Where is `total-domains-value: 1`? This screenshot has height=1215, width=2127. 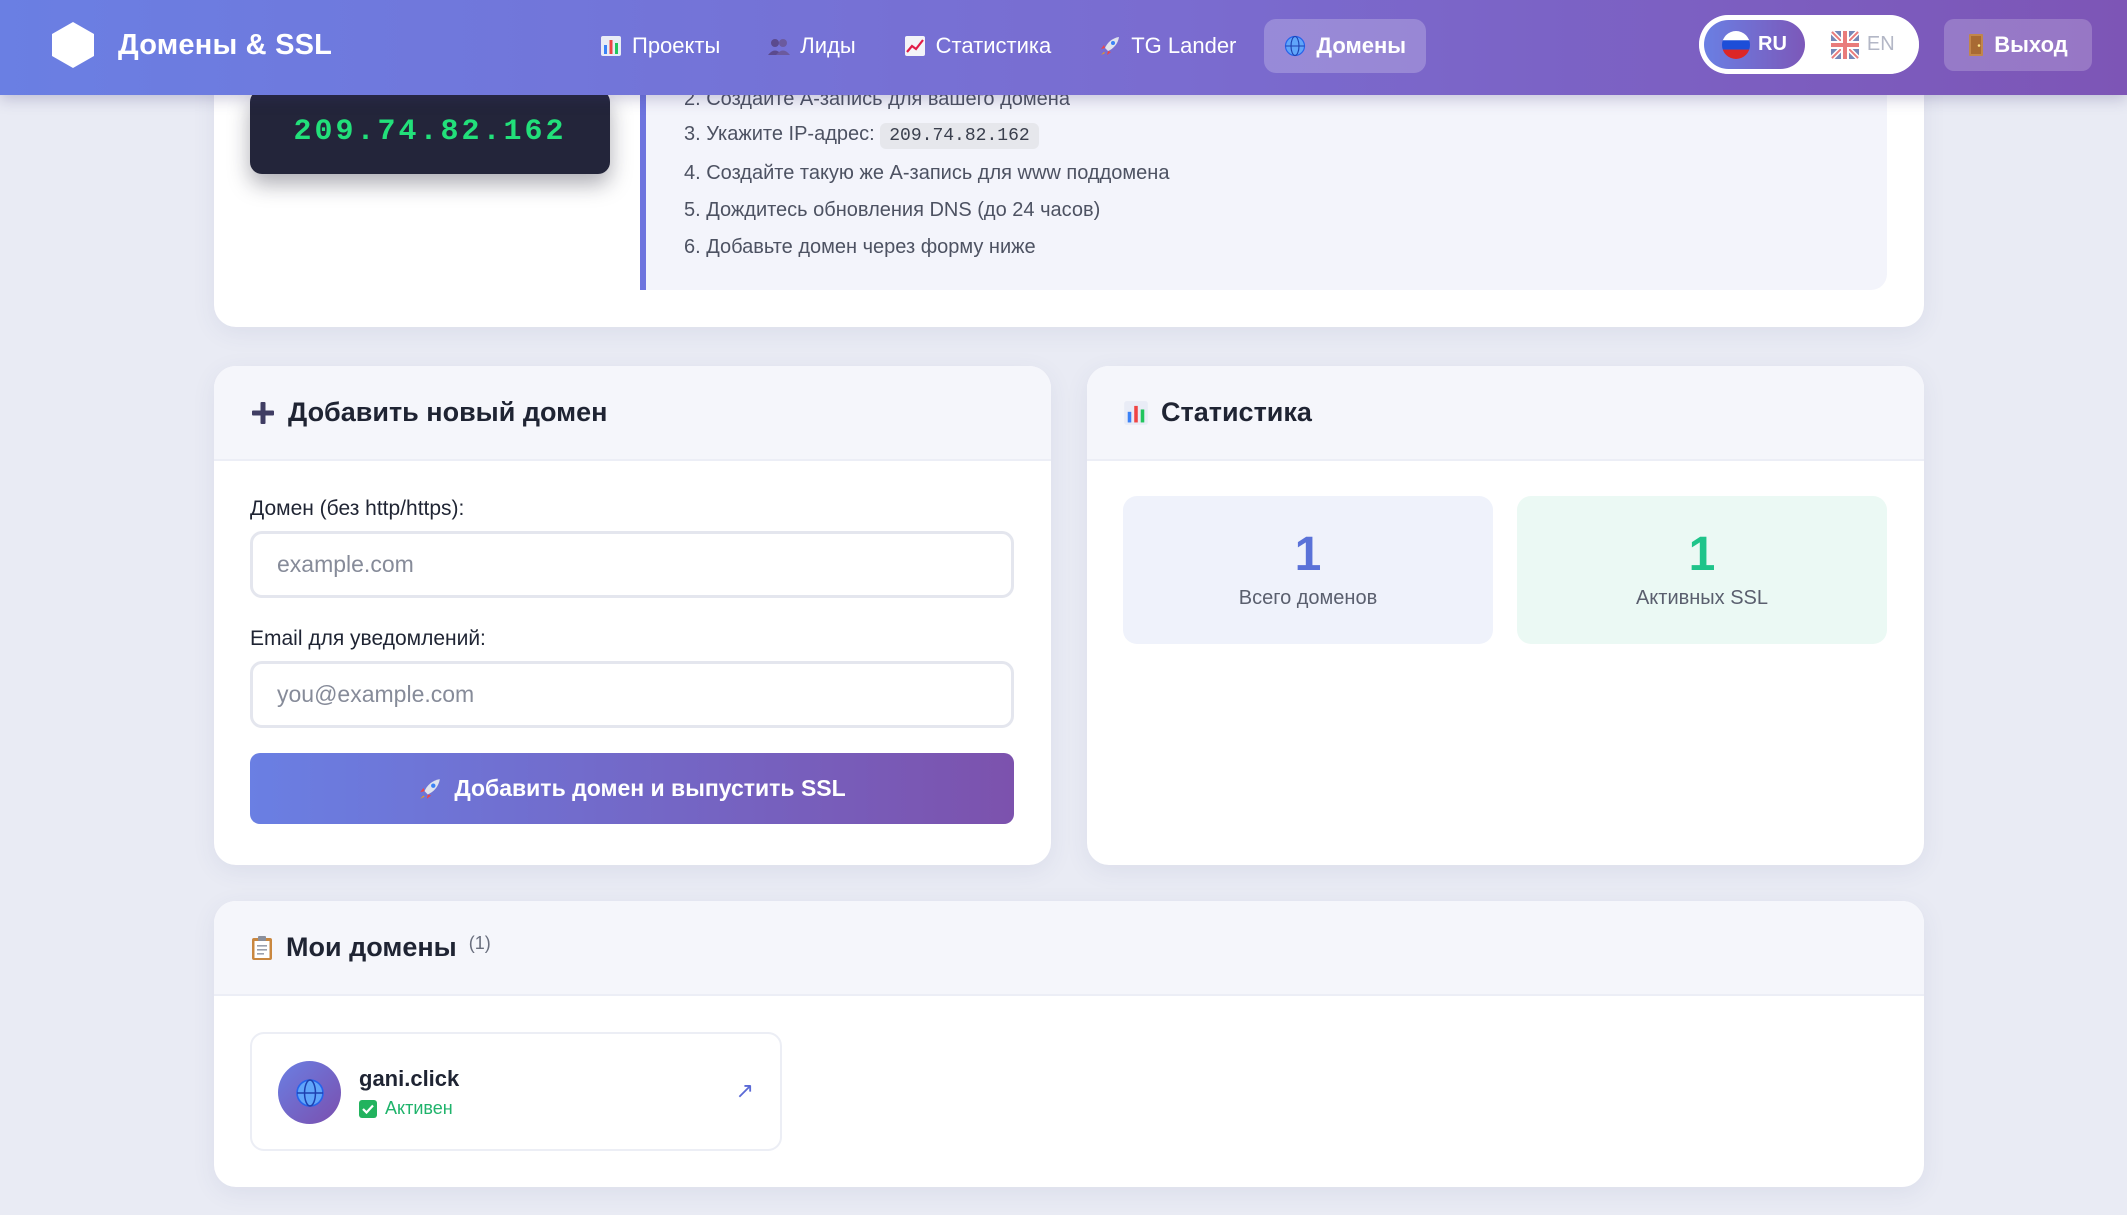 total-domains-value: 1 is located at coordinates (1308, 554).